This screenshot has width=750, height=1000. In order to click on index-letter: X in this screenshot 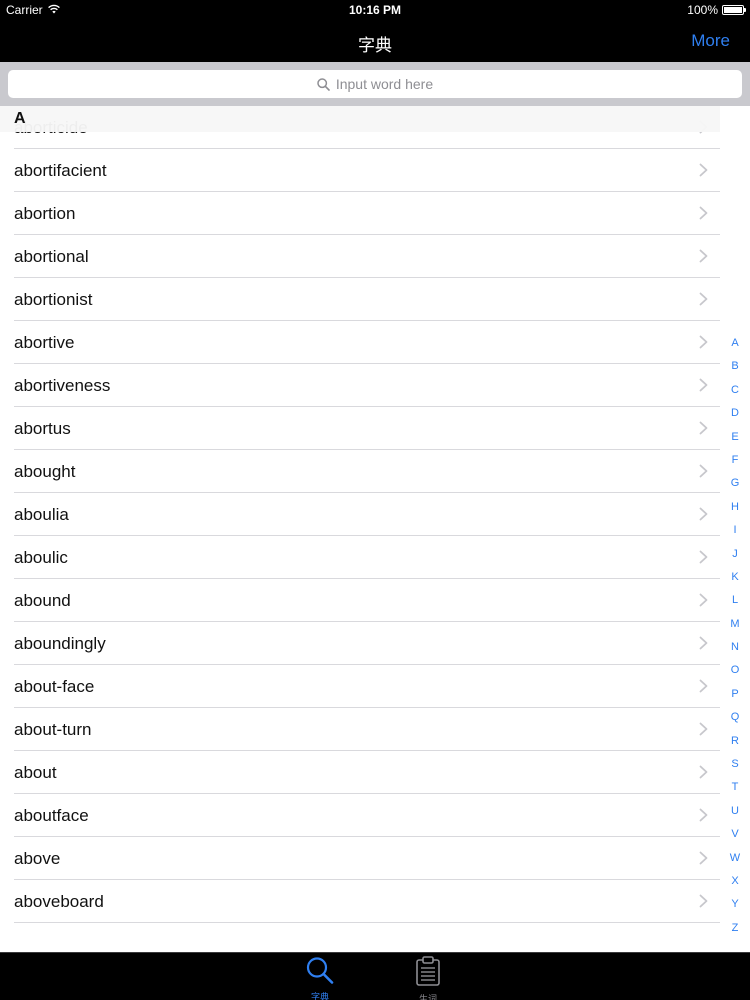, I will do `click(735, 885)`.